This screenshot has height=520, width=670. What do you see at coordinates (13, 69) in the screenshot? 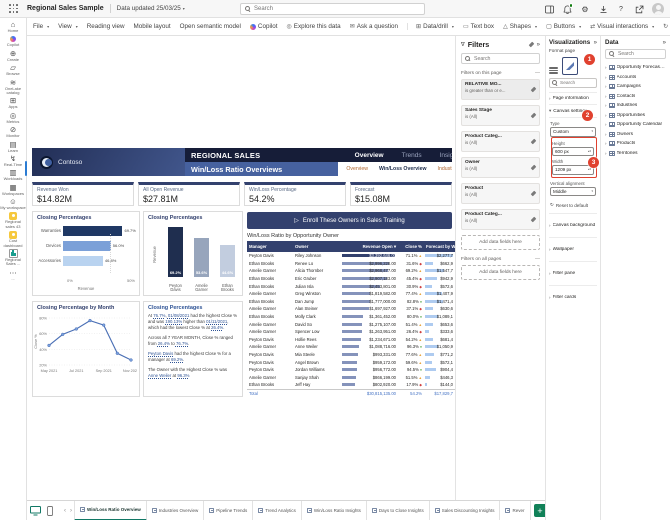
I see `sidebar-item-browse: ▱ Browse` at bounding box center [13, 69].